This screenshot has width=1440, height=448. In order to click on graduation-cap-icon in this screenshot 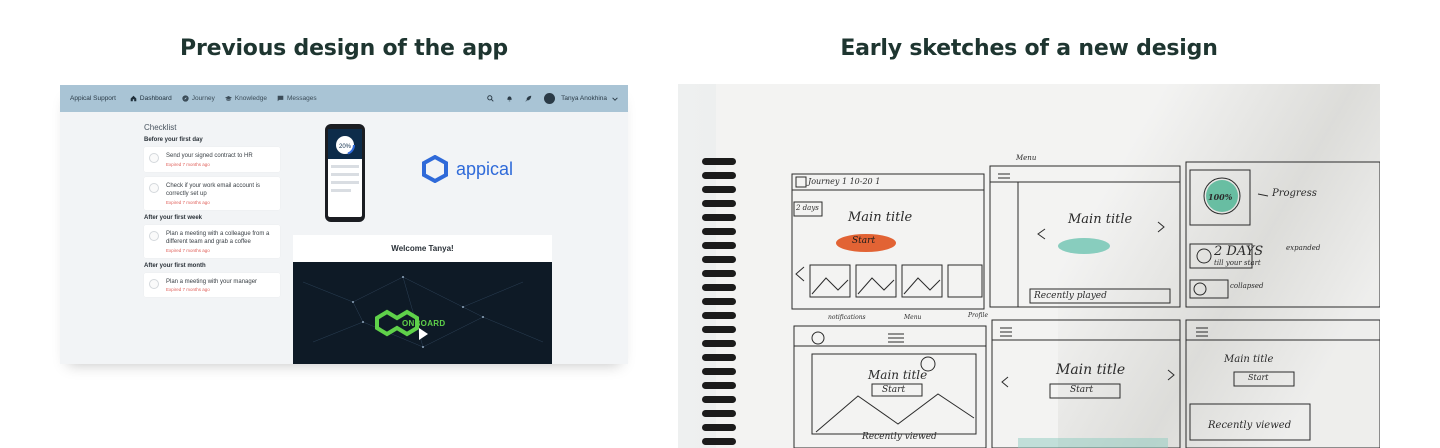, I will do `click(228, 98)`.